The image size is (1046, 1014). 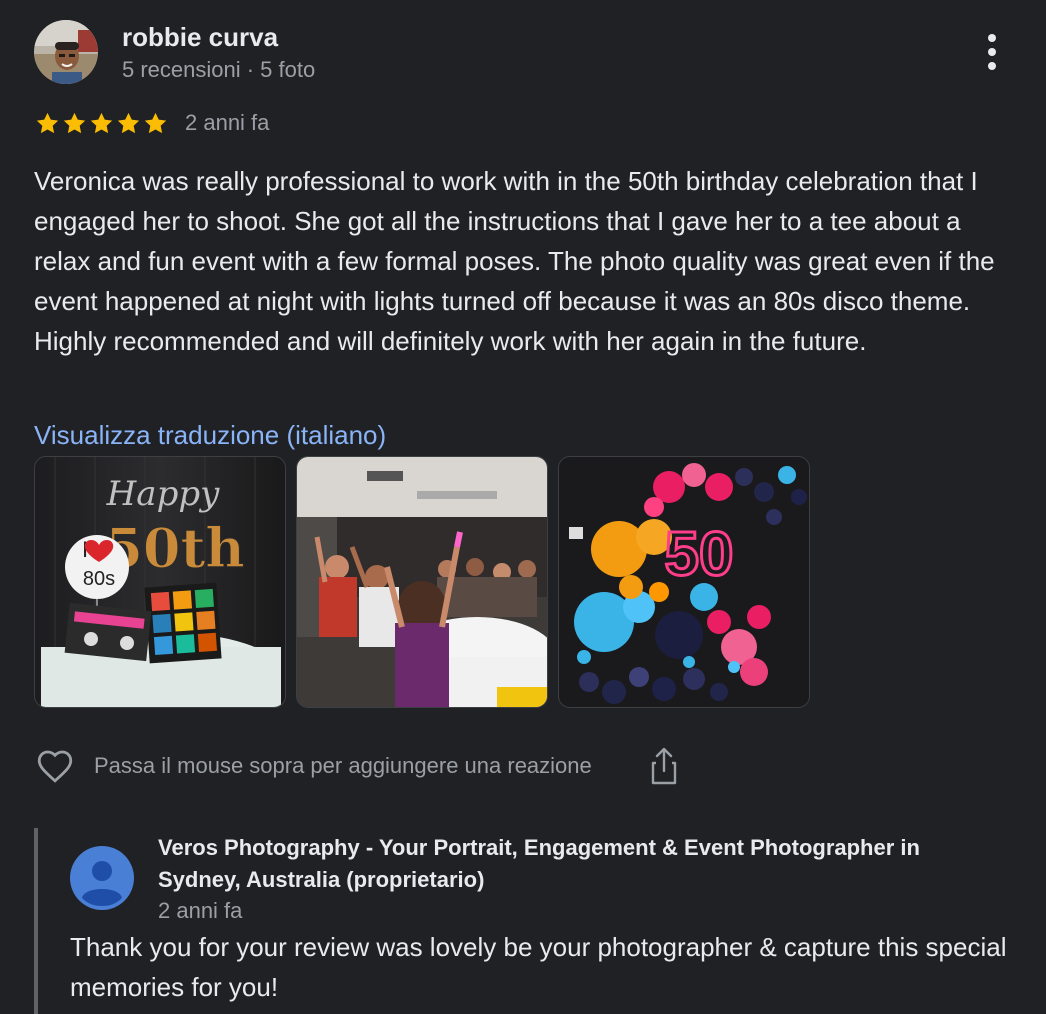 I want to click on more-vert-icon, so click(x=992, y=52).